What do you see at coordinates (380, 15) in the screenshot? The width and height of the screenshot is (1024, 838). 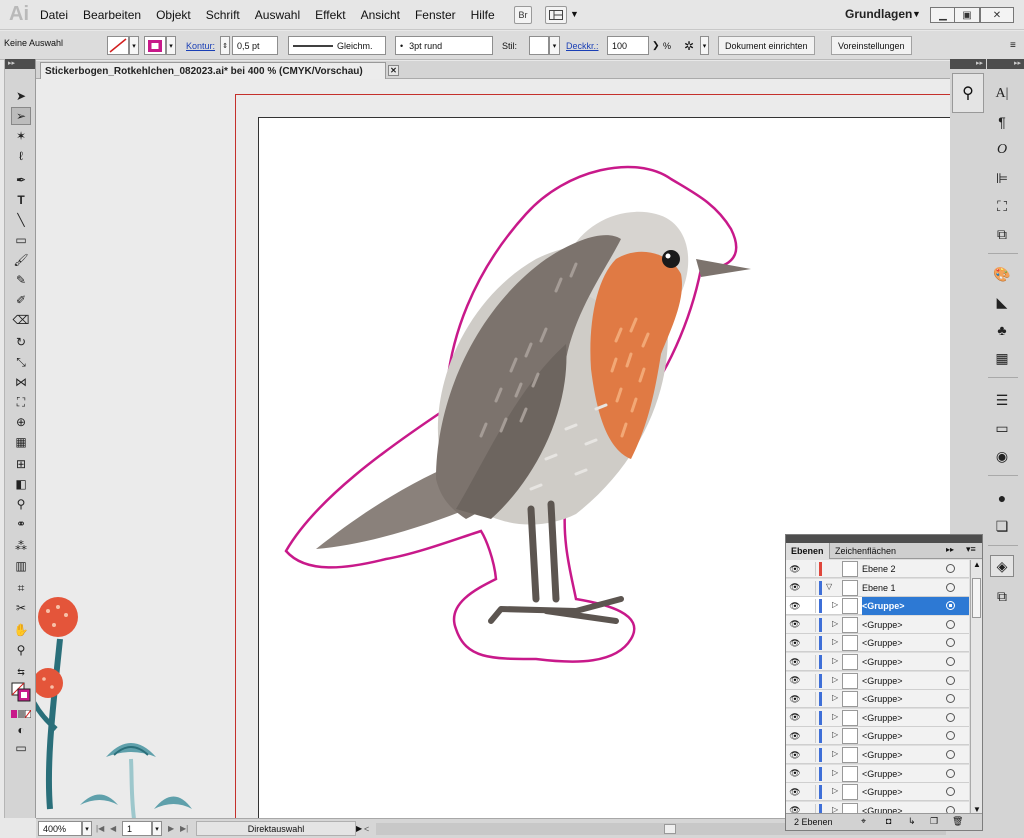 I see `menu-ansicht: Ansicht` at bounding box center [380, 15].